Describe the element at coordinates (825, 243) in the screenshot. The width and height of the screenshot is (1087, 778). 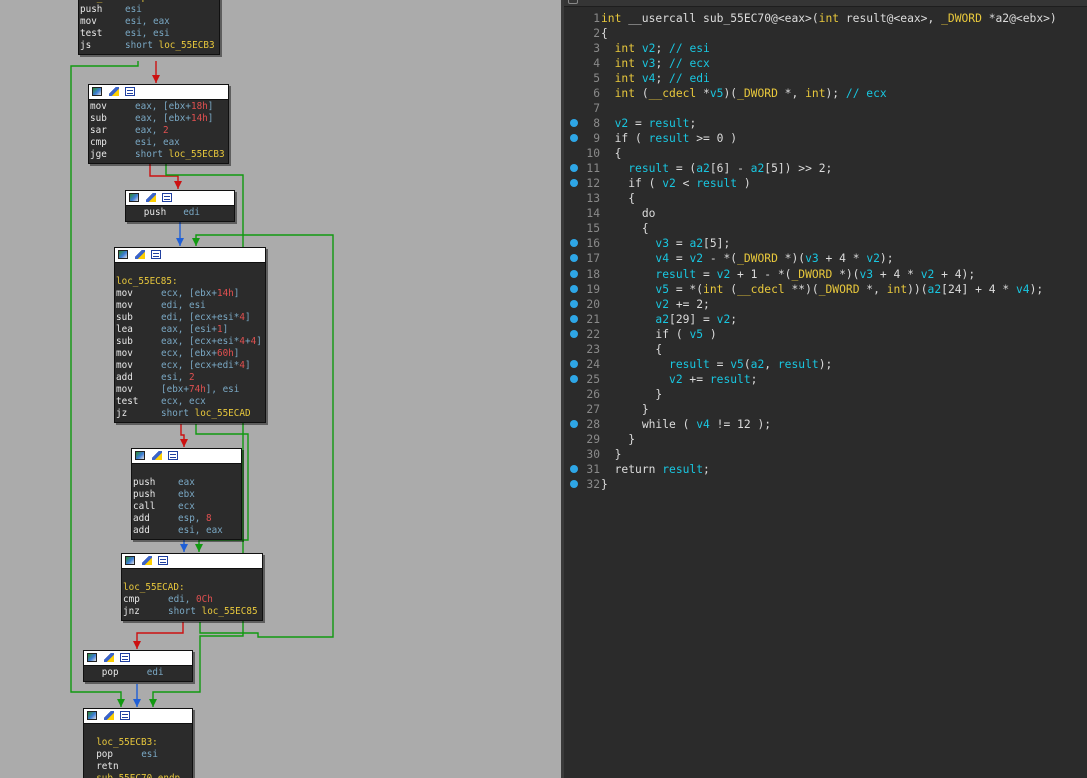
I see `code-line: 16 v3 = a2[5];` at that location.